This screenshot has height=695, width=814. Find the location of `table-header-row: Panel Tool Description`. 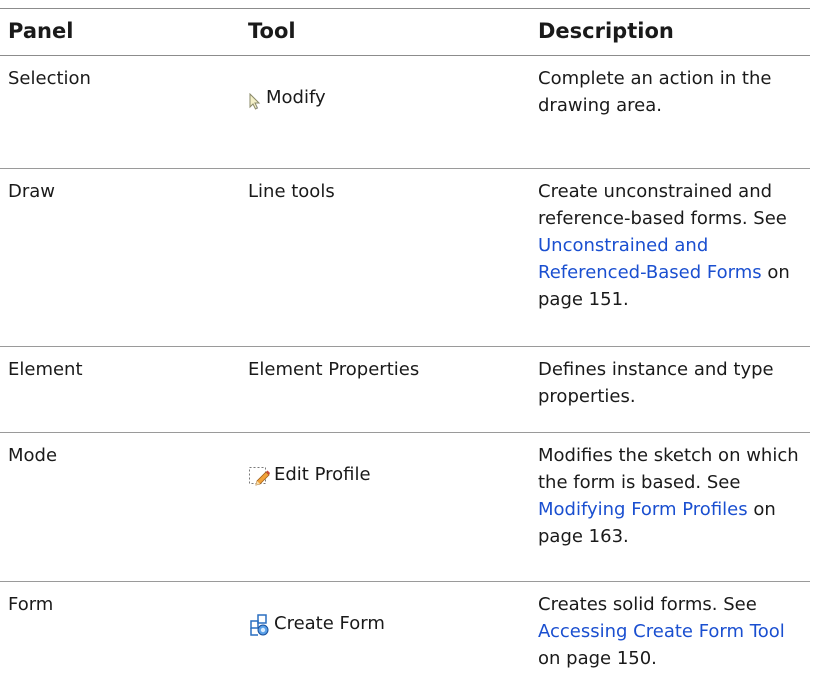

table-header-row: Panel Tool Description is located at coordinates (405, 32).